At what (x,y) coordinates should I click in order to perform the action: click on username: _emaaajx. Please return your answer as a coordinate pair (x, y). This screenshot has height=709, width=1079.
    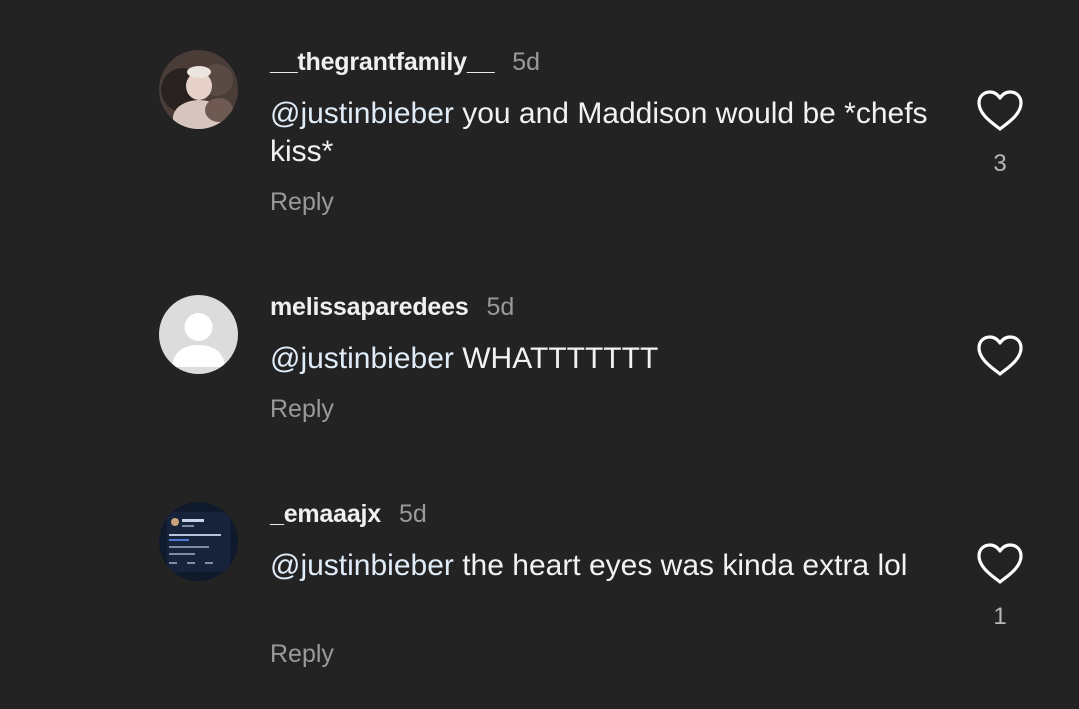
    Looking at the image, I should click on (325, 514).